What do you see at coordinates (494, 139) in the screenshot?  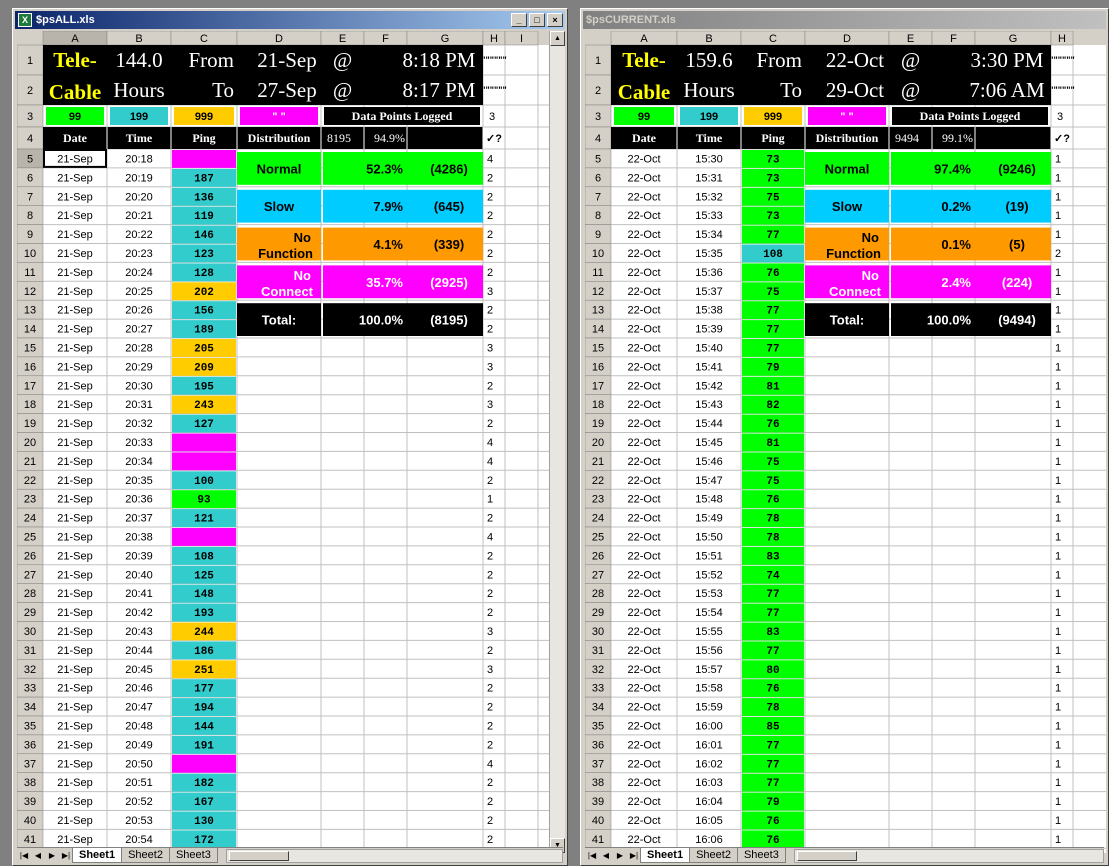 I see `check-icon: ✓?` at bounding box center [494, 139].